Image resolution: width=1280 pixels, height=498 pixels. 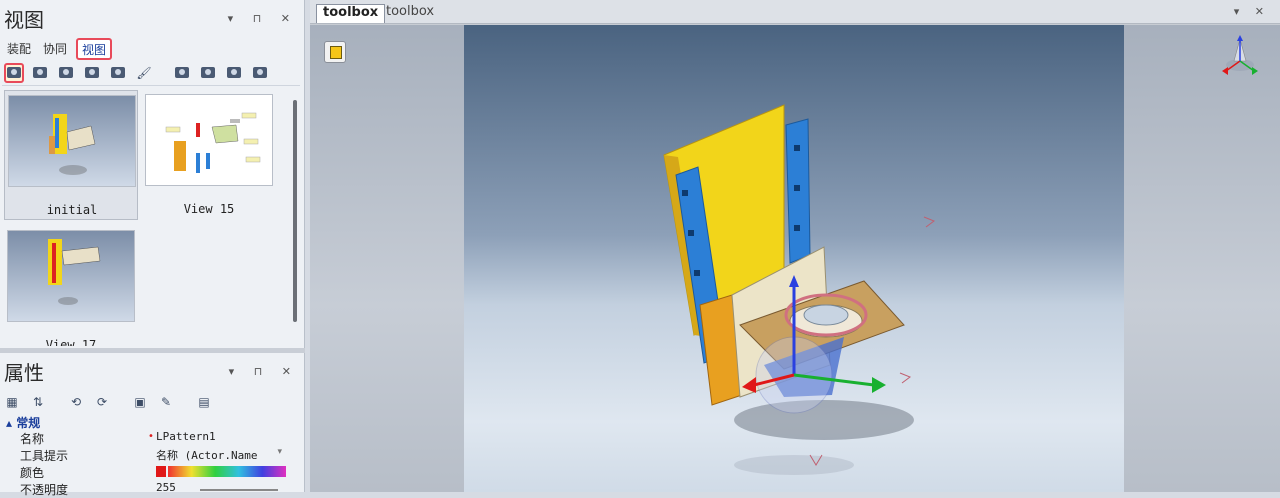 I want to click on tab-assembly: 装配, so click(x=19, y=49).